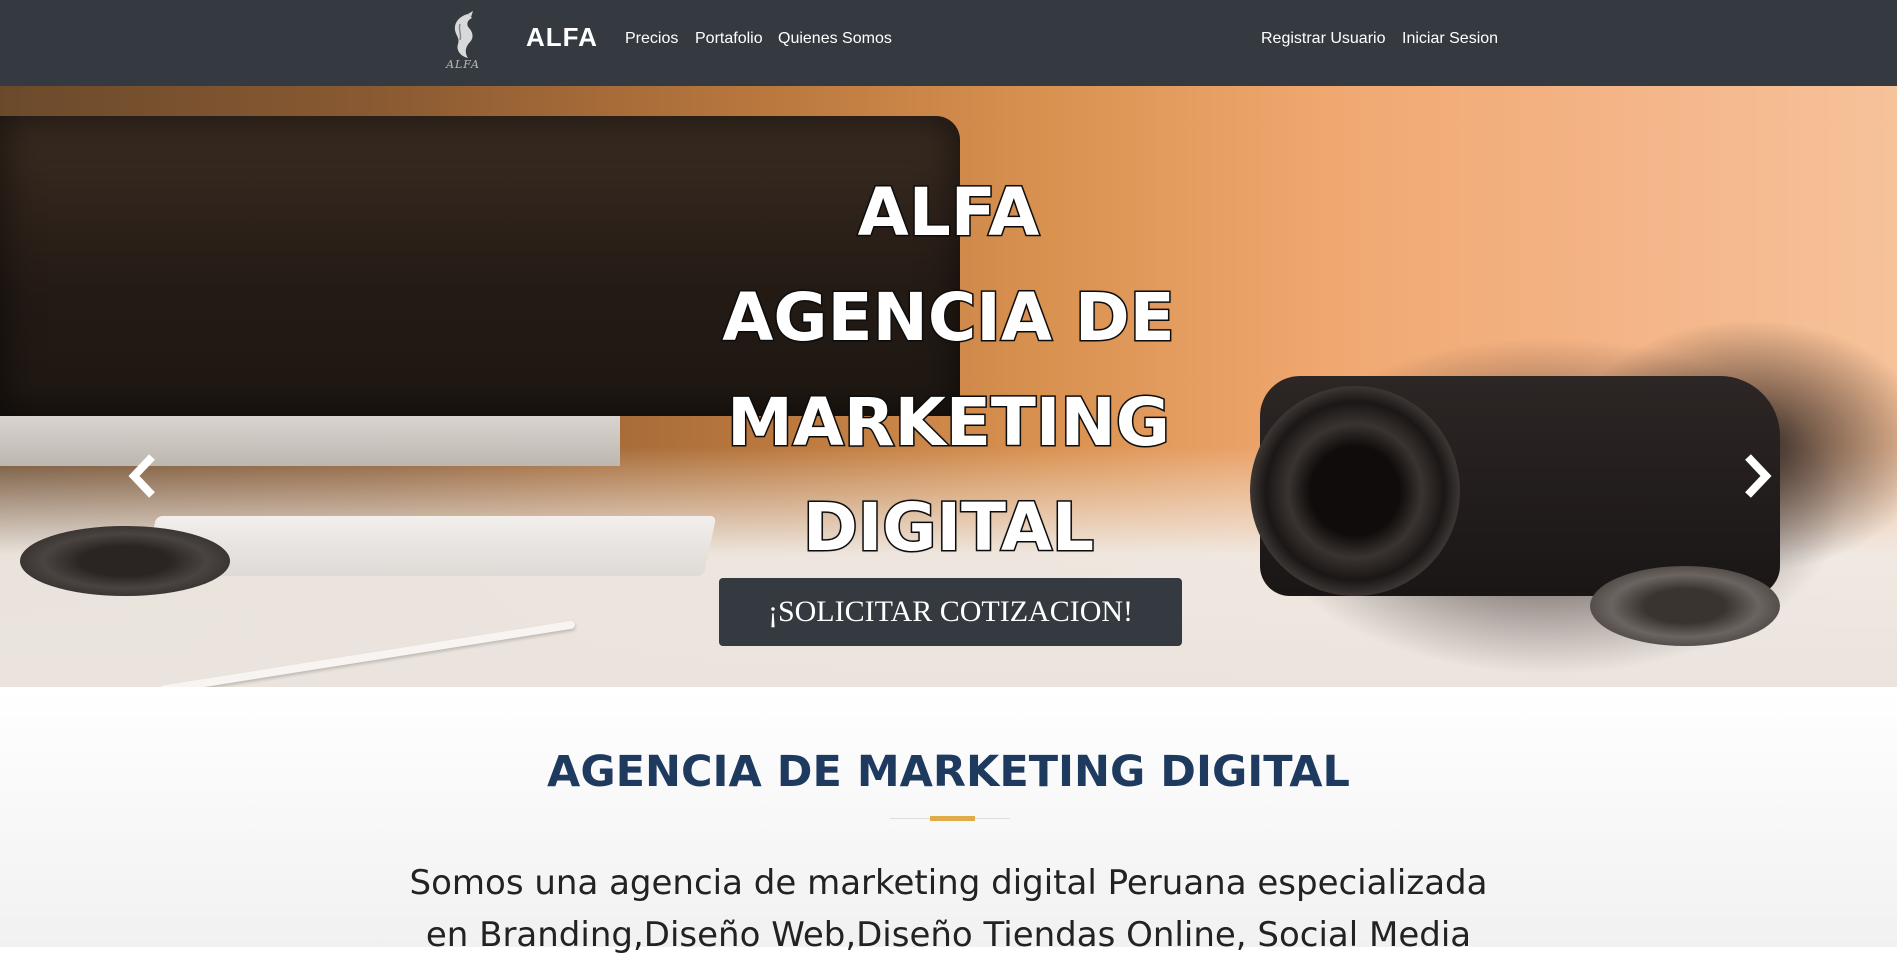 The width and height of the screenshot is (1897, 961). What do you see at coordinates (948, 213) in the screenshot?
I see `hero-title-line: ALFA` at bounding box center [948, 213].